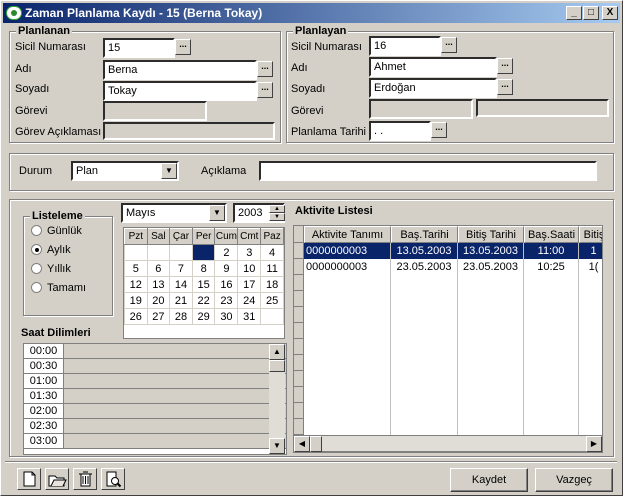 The image size is (623, 496). I want to click on day-cell: 16, so click(226, 284).